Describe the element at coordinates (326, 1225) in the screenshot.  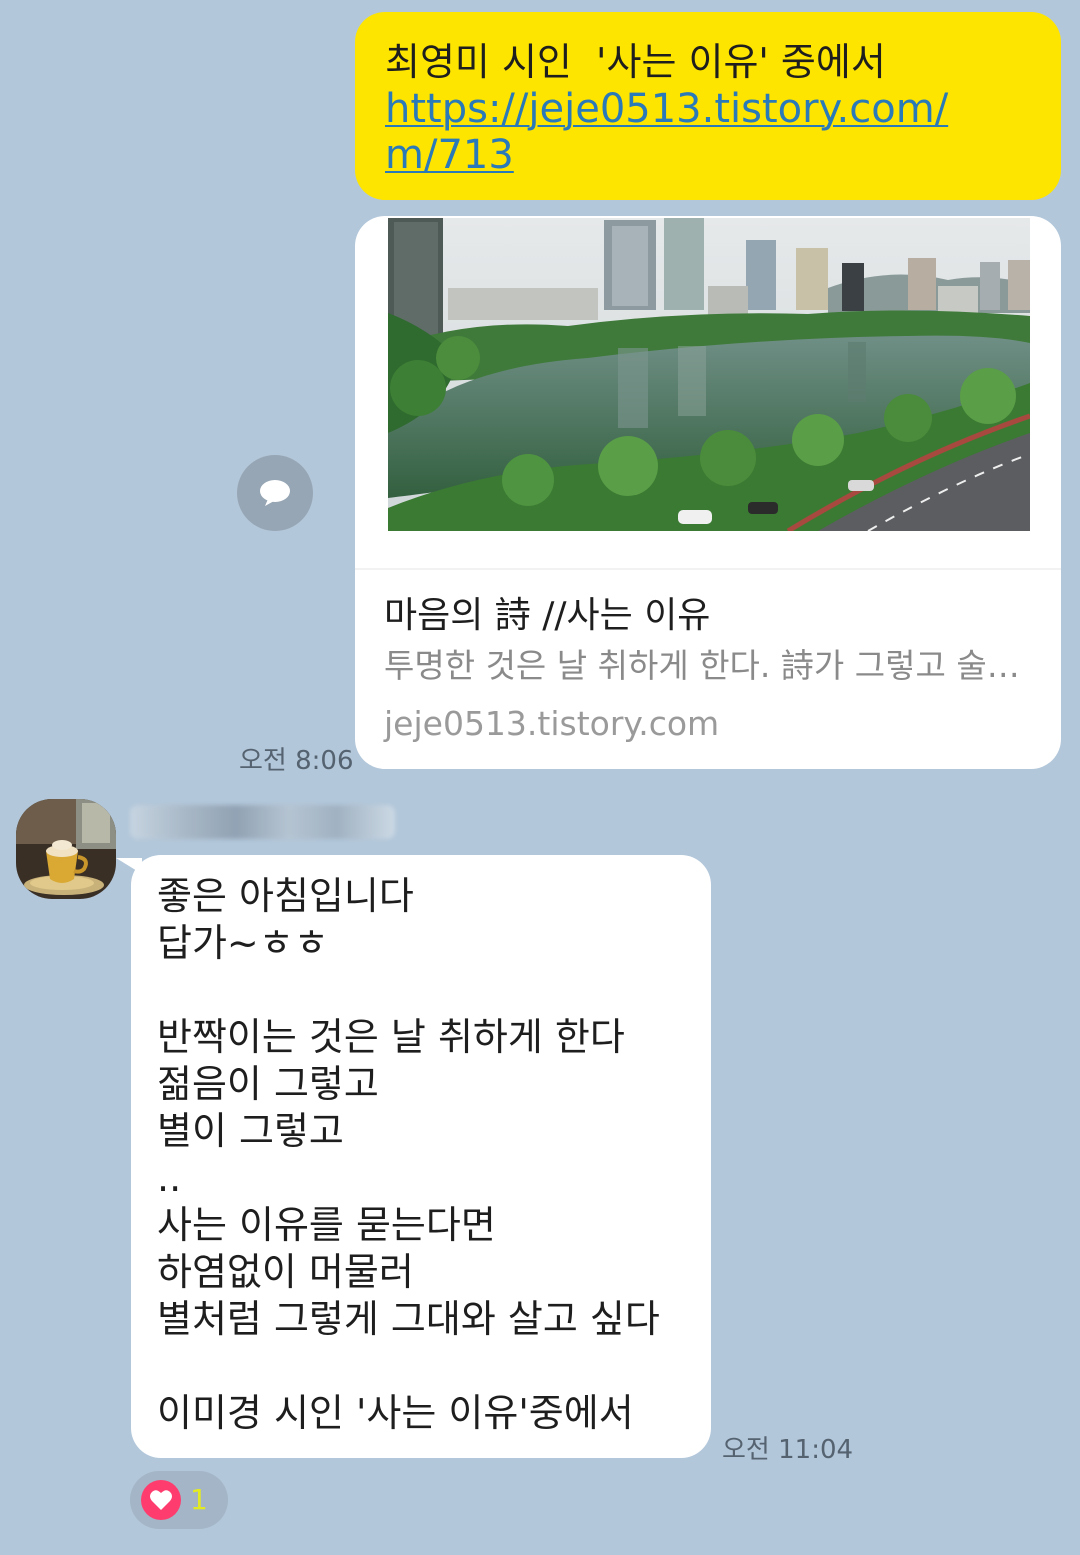
I see `message-line: 사는 이유를 묻는다면` at that location.